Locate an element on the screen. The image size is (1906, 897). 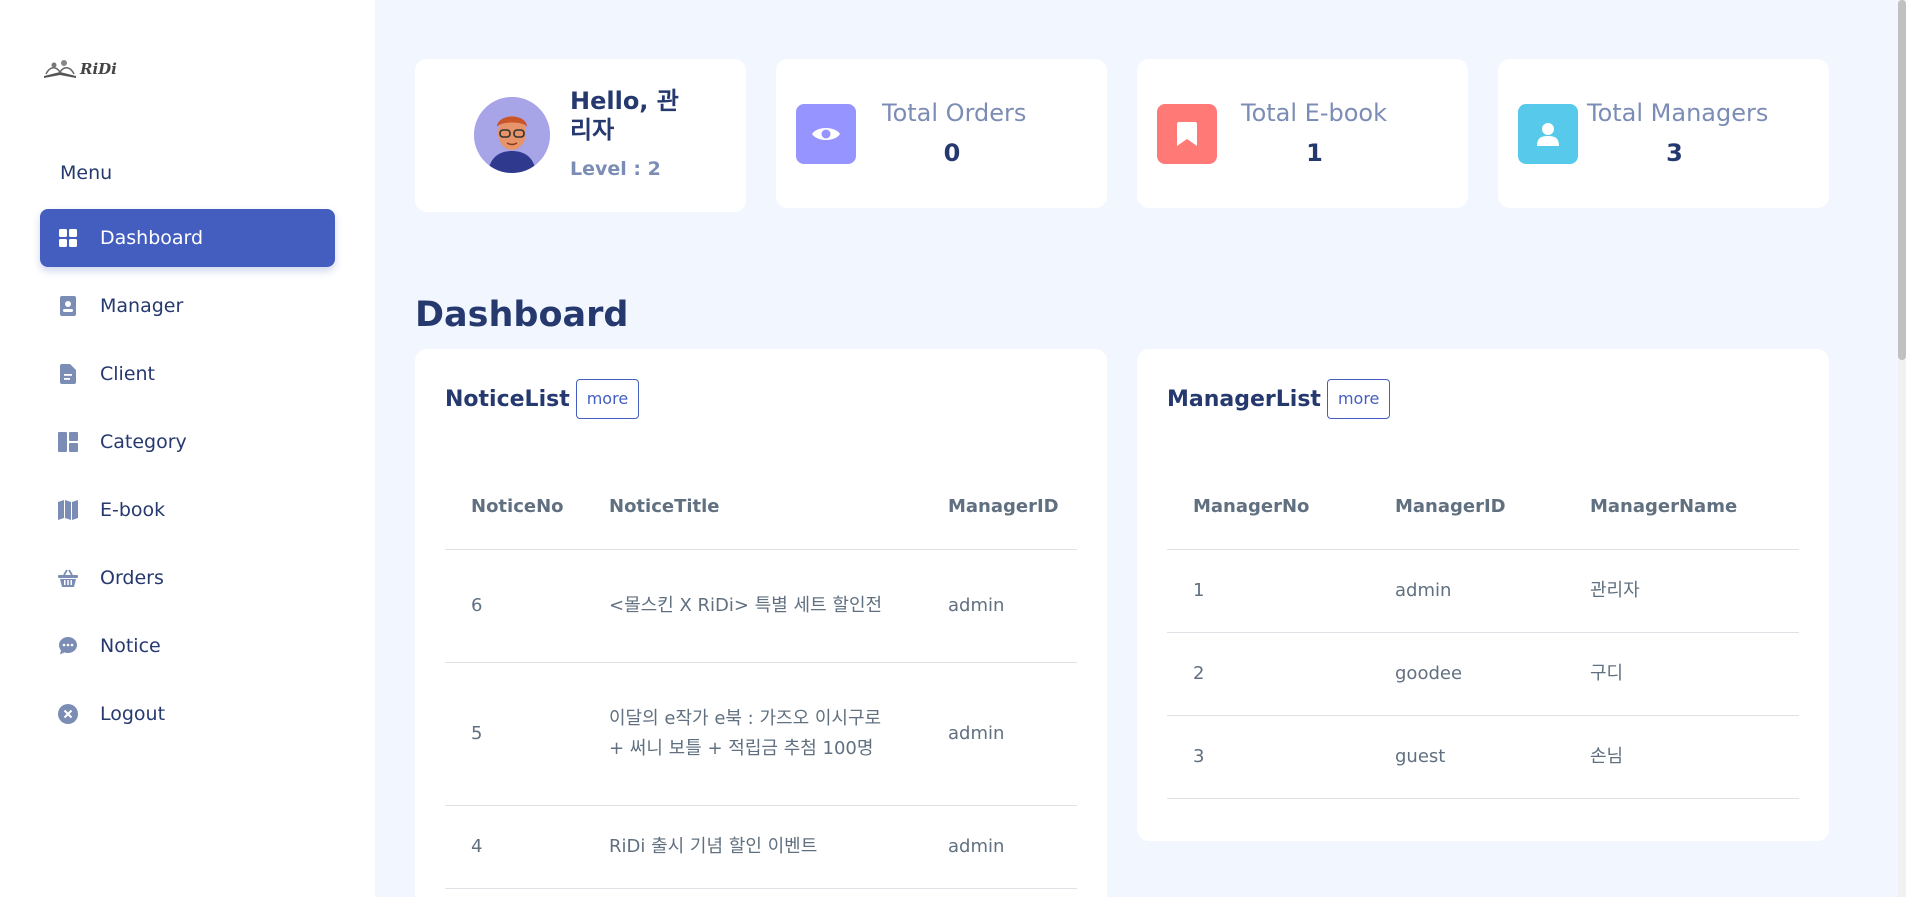
sidebar-item-client: Client is located at coordinates (187, 374).